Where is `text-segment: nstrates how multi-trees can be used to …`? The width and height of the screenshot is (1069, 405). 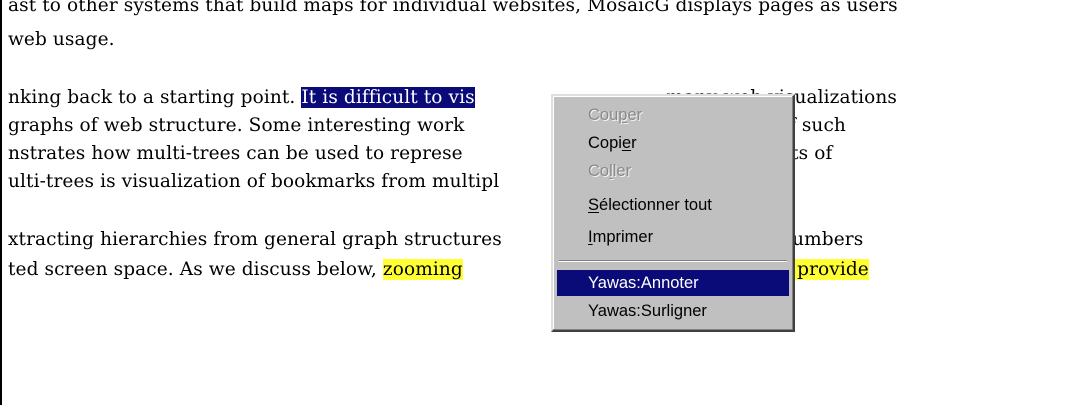 text-segment: nstrates how multi-trees can be used to … is located at coordinates (235, 153).